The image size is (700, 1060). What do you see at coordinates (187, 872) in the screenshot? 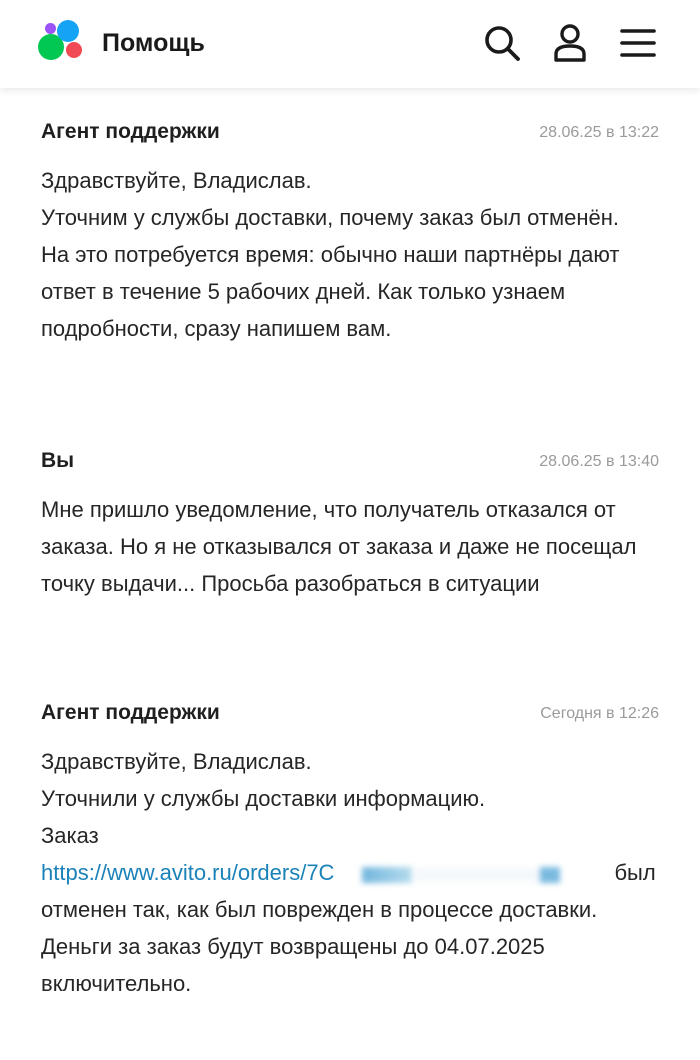
I see `order-link: https://www.avito.ru/orders/7С` at bounding box center [187, 872].